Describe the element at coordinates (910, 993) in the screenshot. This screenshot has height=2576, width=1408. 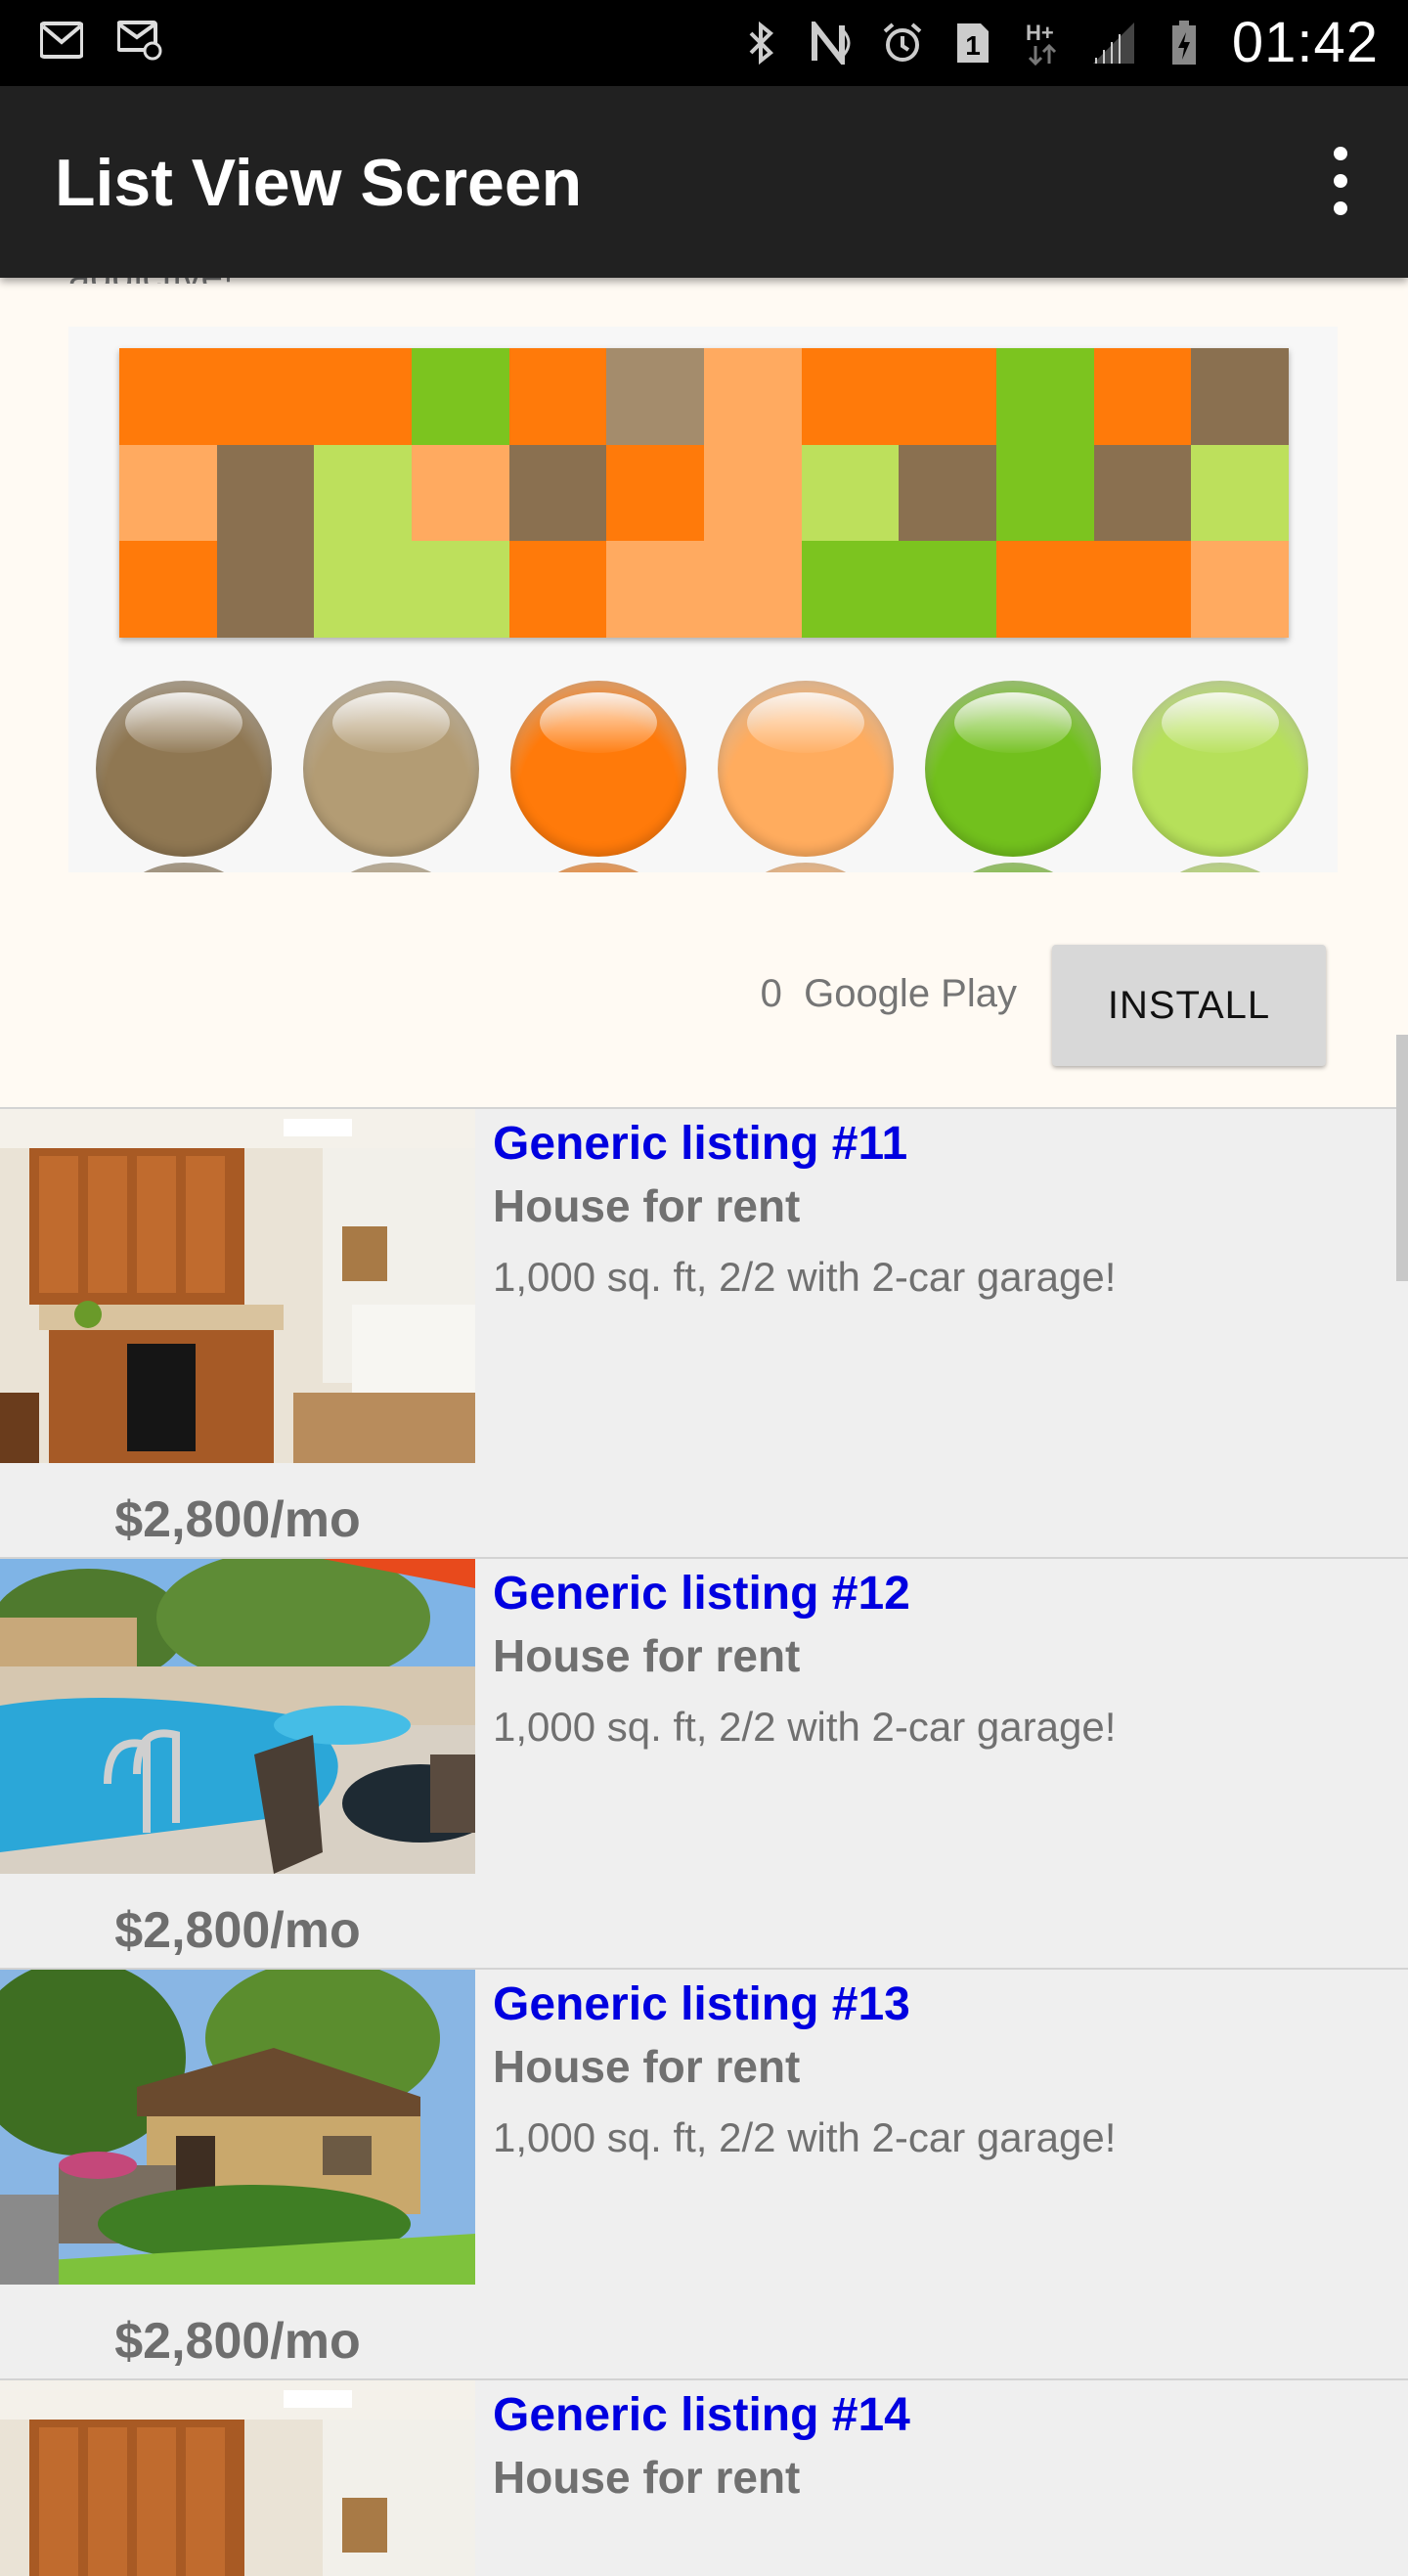
I see `ad-store-name: Google Play` at that location.